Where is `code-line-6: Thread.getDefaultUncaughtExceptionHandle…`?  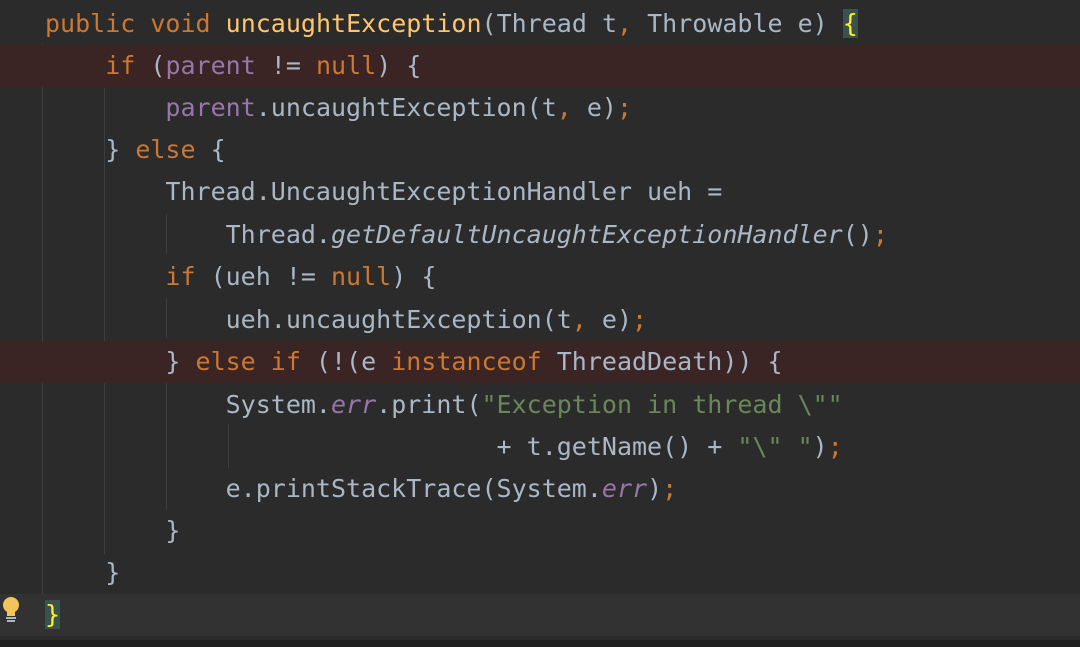
code-line-6: Thread.getDefaultUncaughtExceptionHandle… is located at coordinates (540, 235).